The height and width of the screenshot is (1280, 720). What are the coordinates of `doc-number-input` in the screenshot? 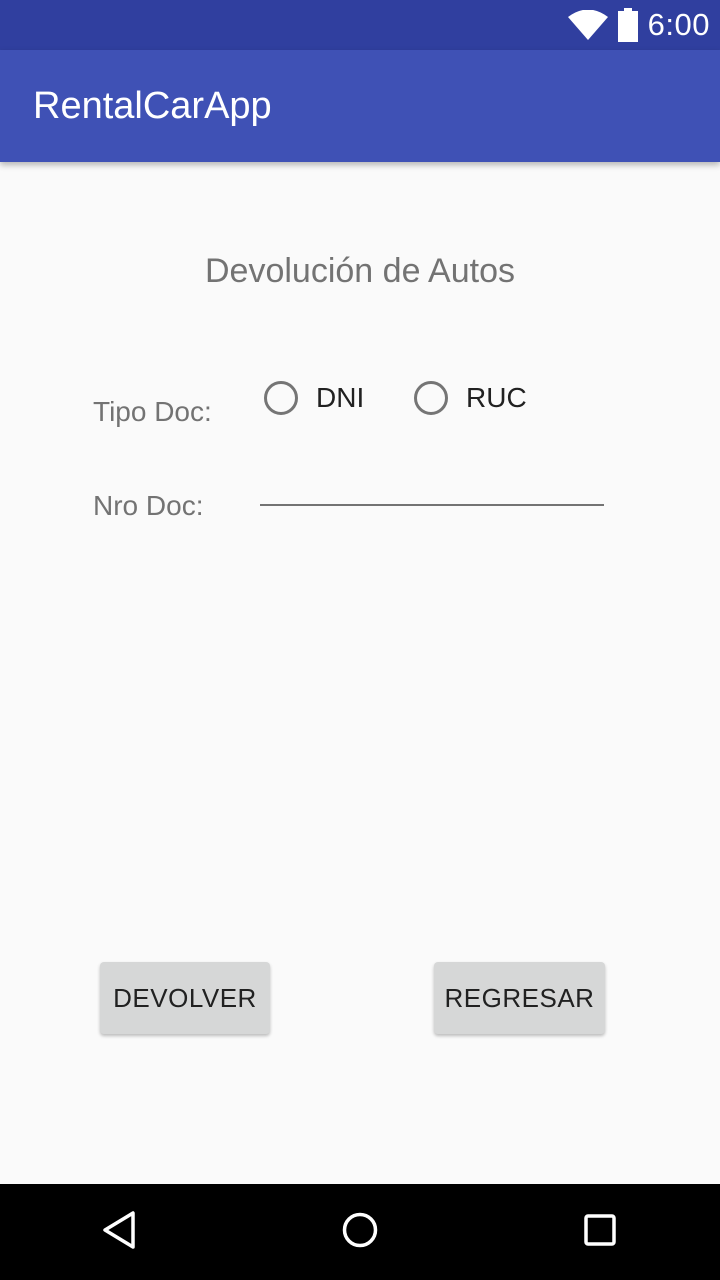 It's located at (432, 484).